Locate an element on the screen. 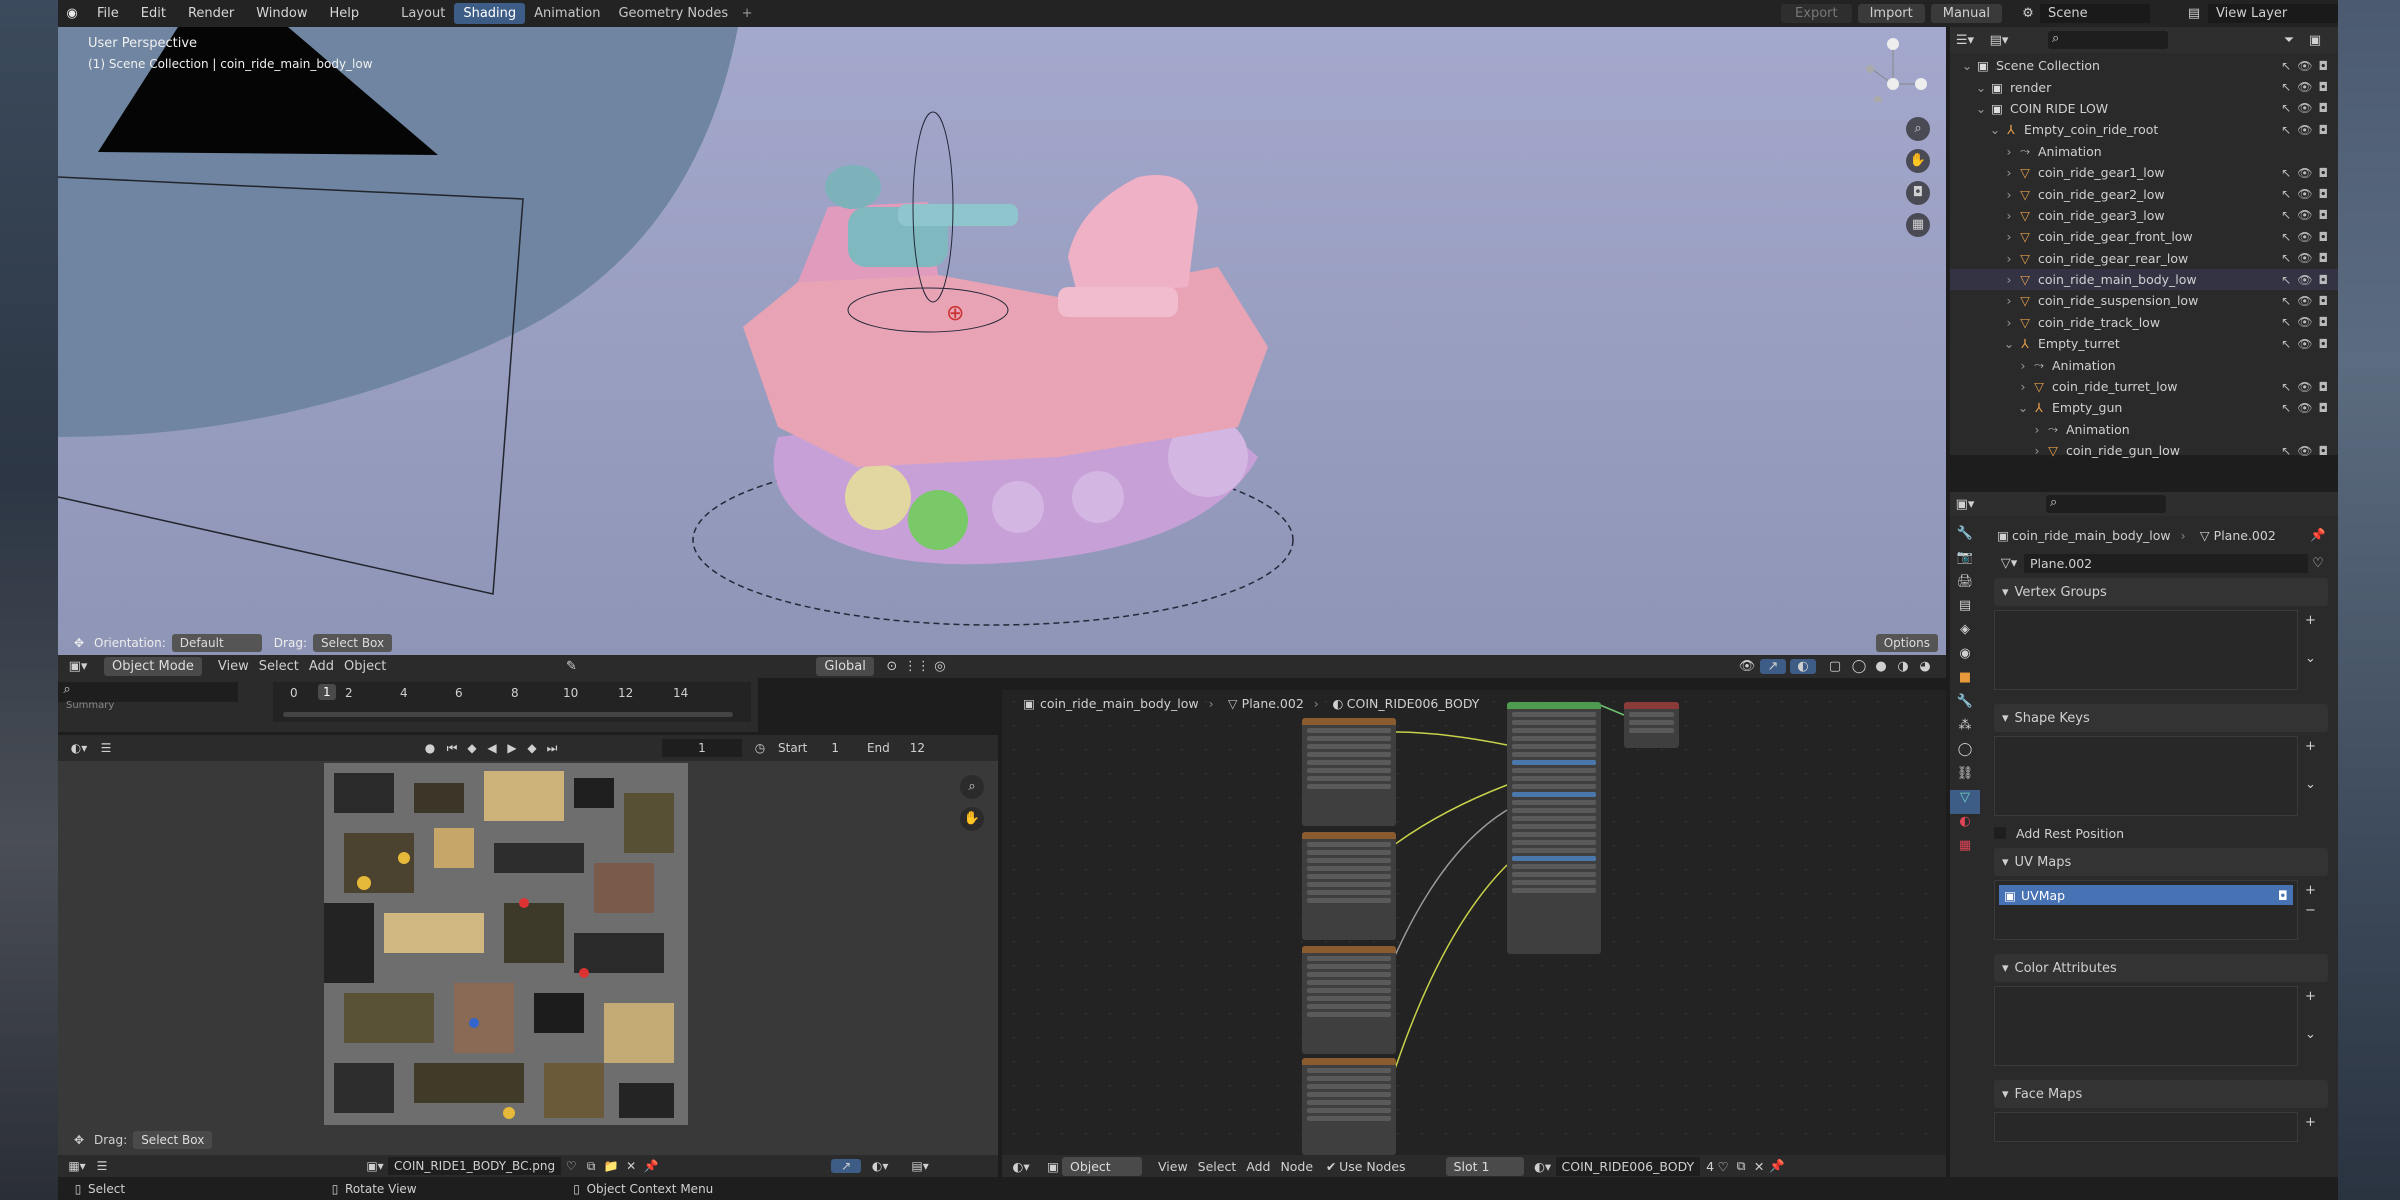 This screenshot has height=1200, width=2400. shader-type-dropdown: Object is located at coordinates (1102, 1166).